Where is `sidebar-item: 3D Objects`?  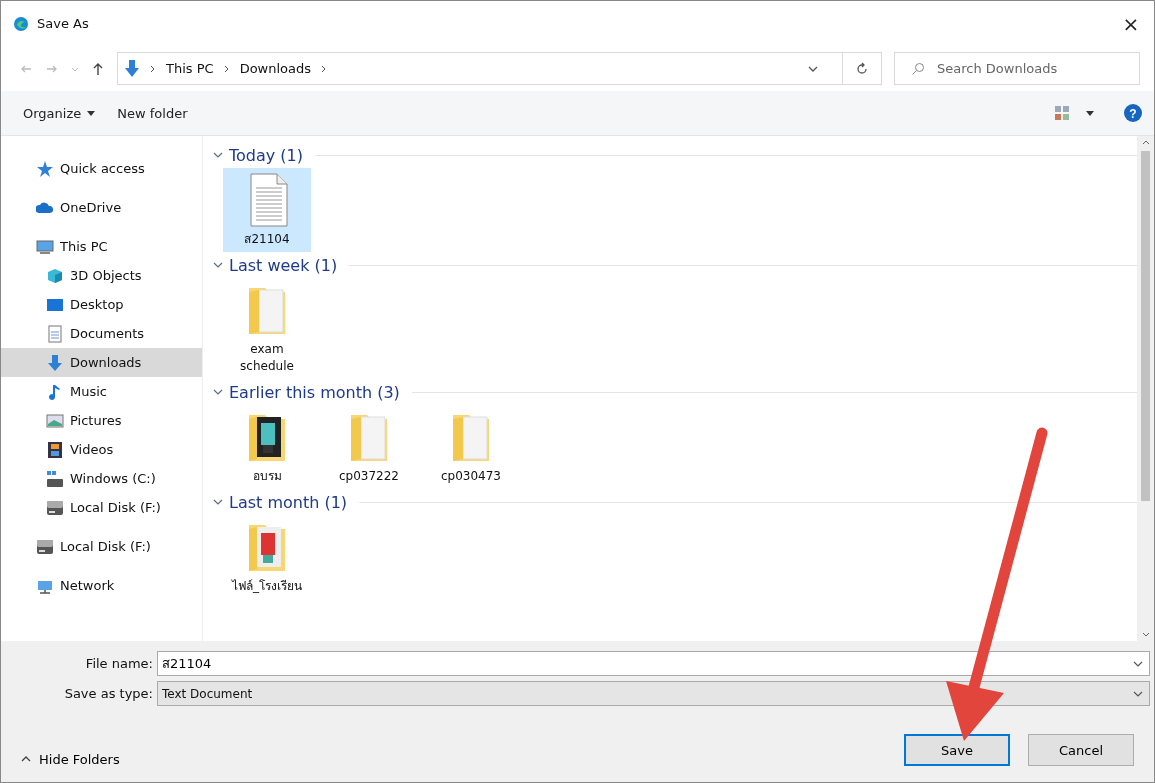 sidebar-item: 3D Objects is located at coordinates (101, 275).